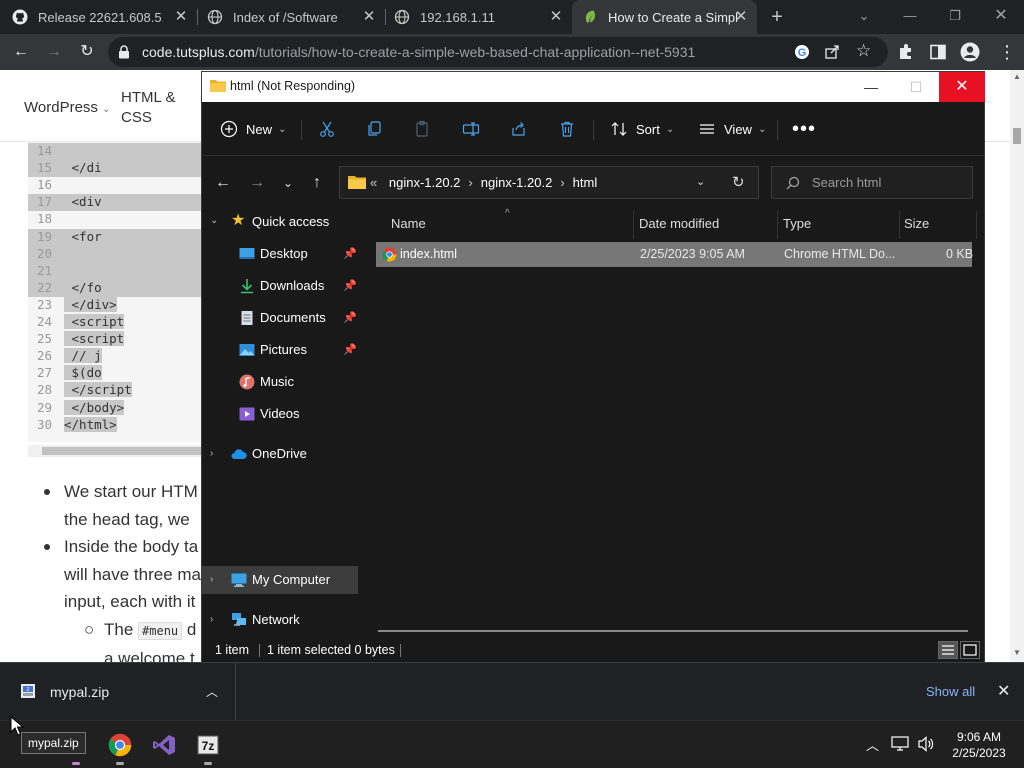 The height and width of the screenshot is (768, 1024). Describe the element at coordinates (593, 87) in the screenshot. I see `explorer-titlebar: html (Not Responding) — ☐ ✕` at that location.